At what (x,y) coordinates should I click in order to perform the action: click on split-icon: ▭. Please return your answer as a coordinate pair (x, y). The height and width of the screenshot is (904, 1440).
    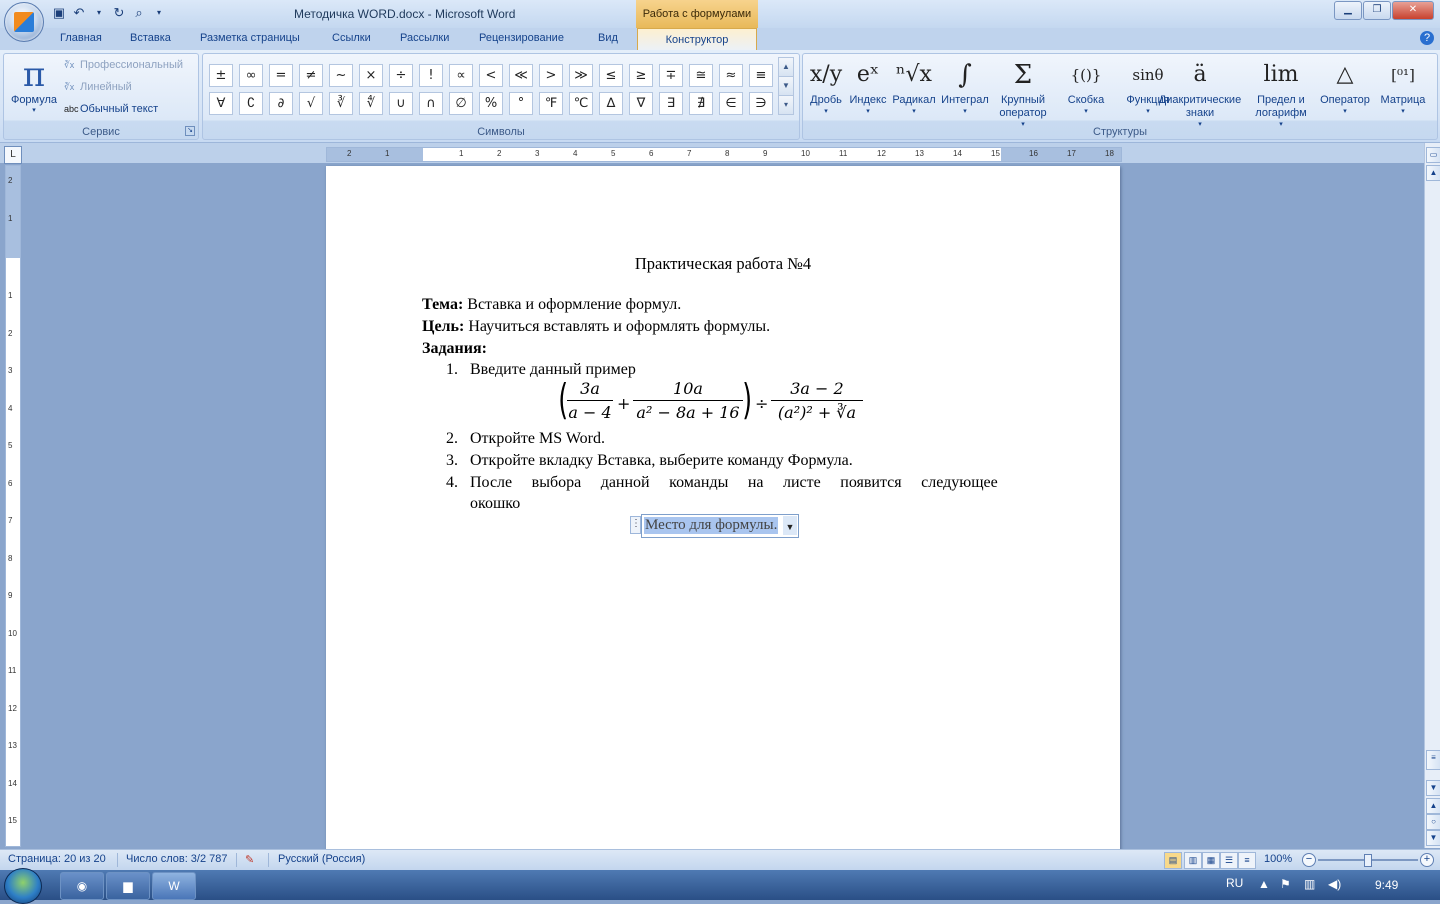
    Looking at the image, I should click on (1433, 155).